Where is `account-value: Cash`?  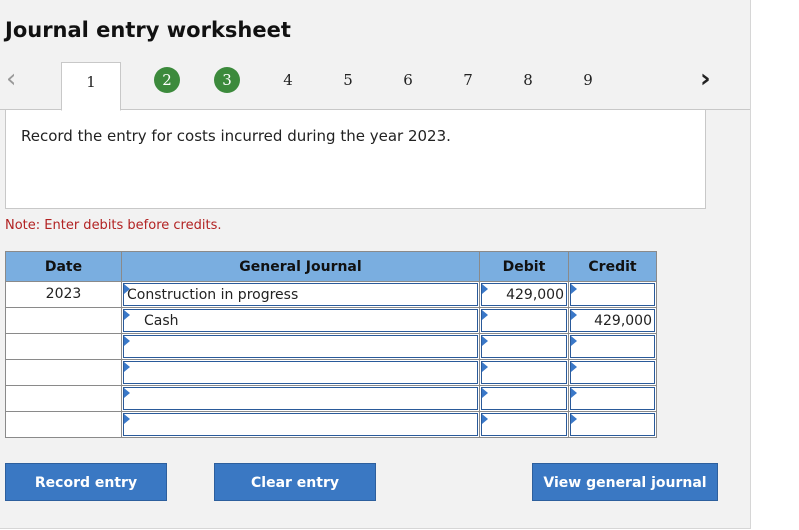 account-value: Cash is located at coordinates (161, 320).